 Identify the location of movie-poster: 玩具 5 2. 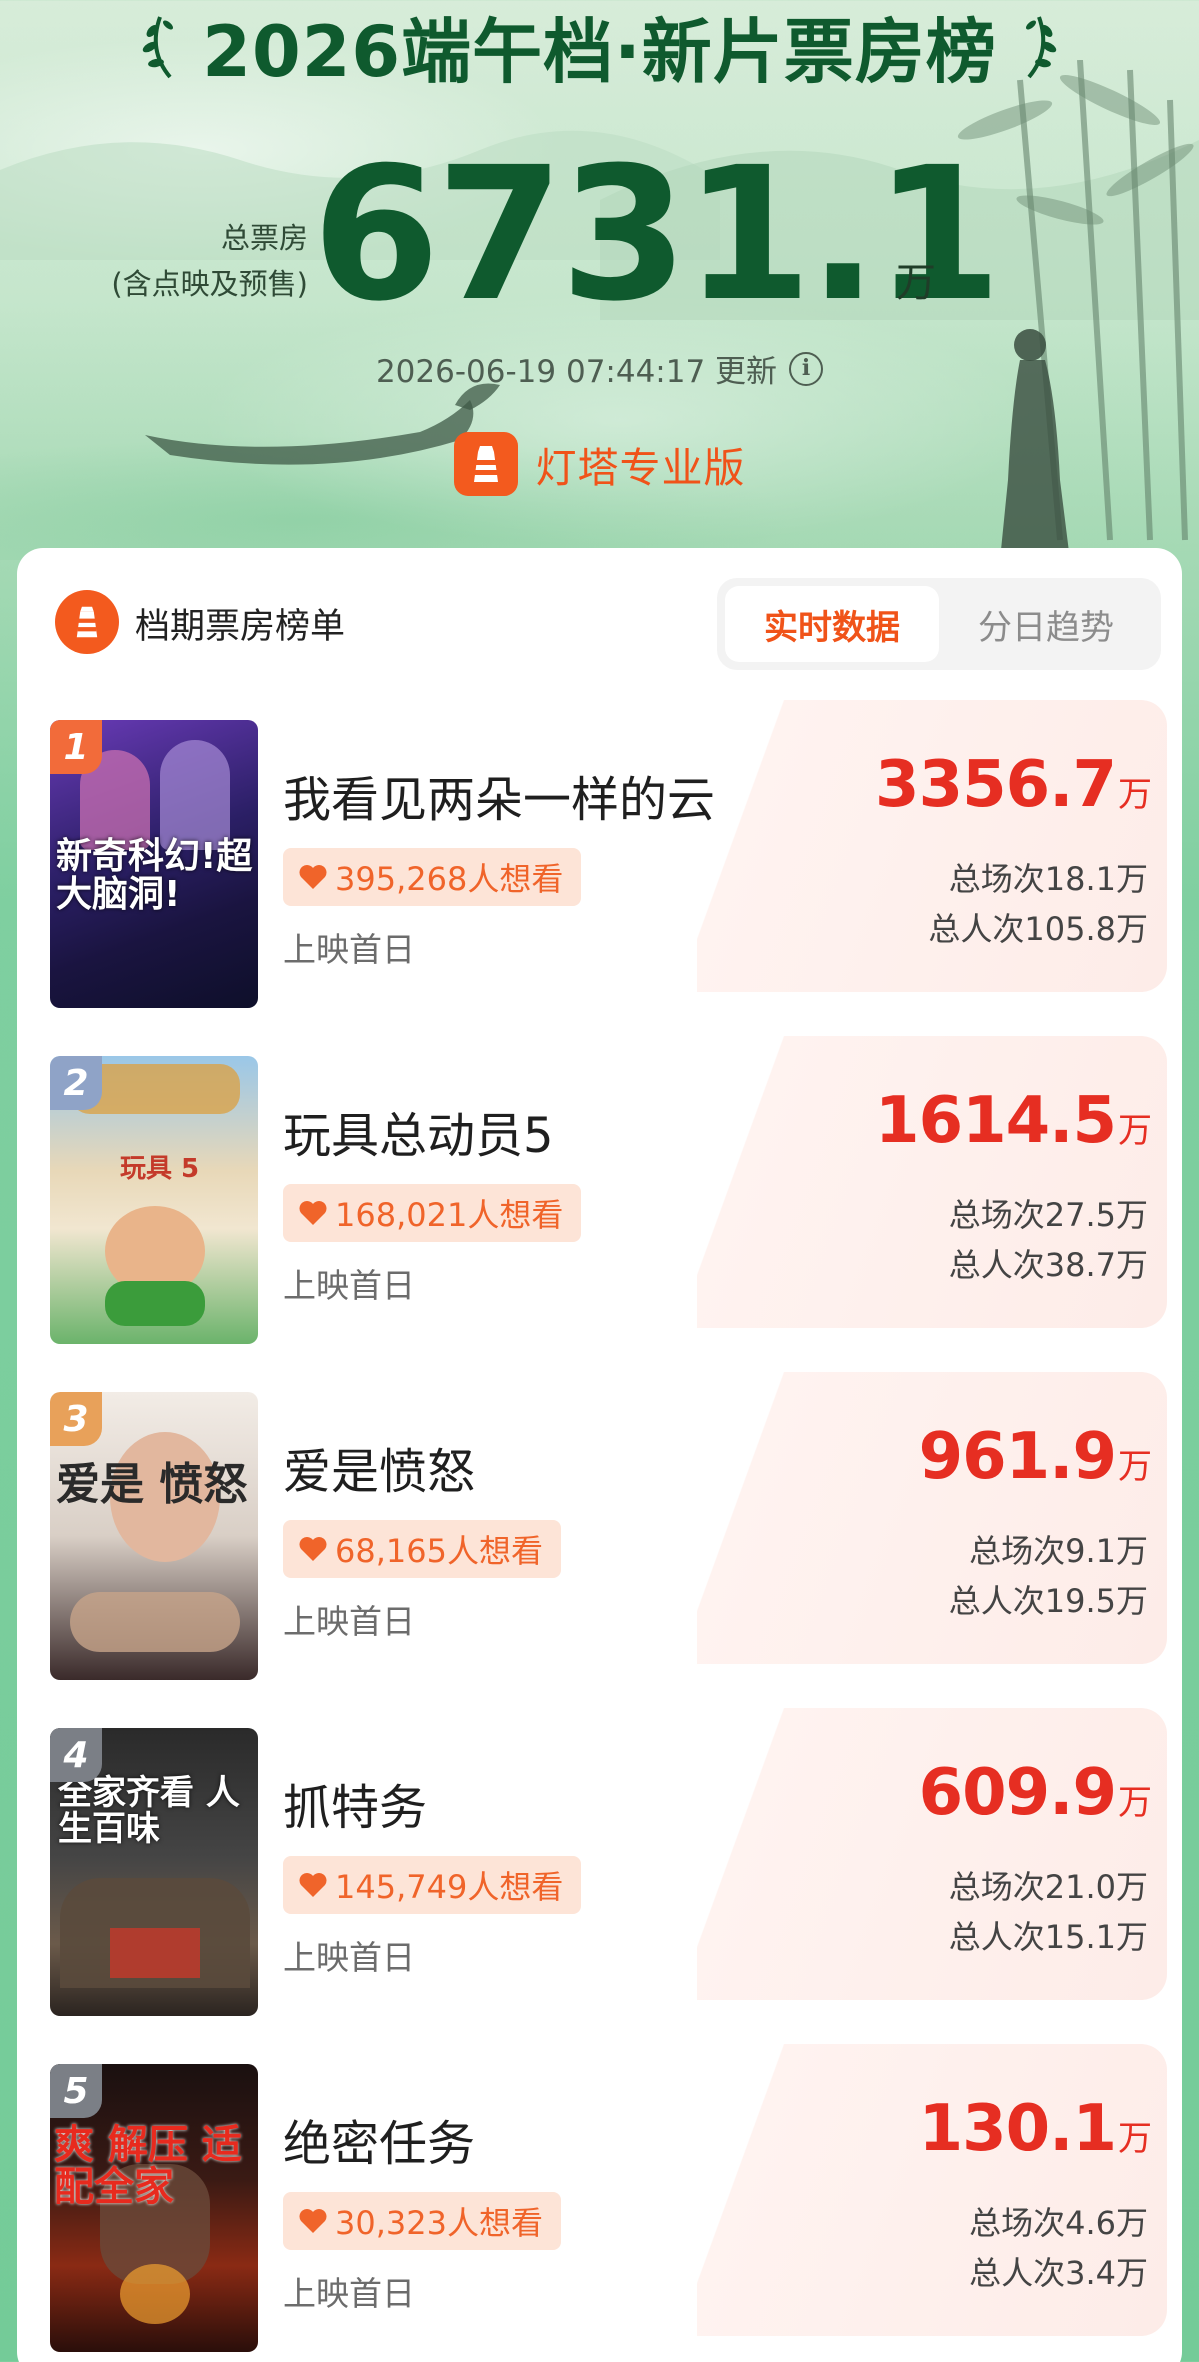
(154, 1200).